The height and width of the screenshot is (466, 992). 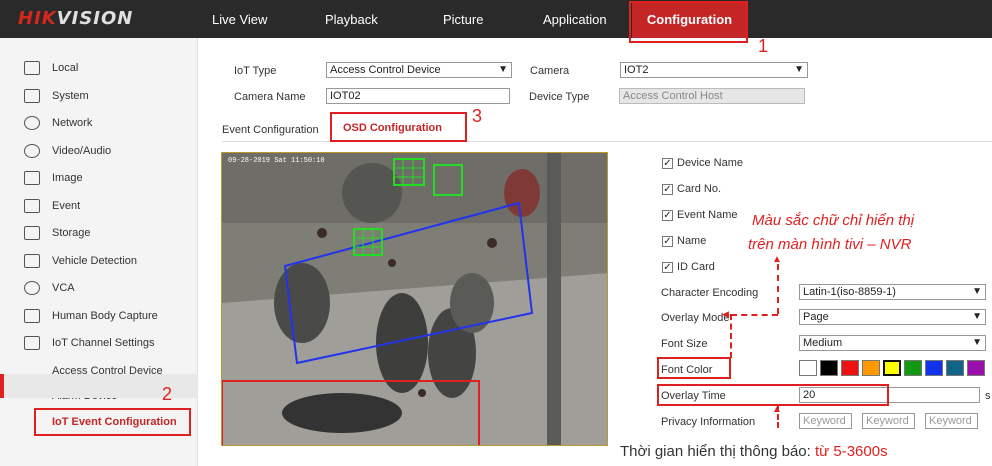 I want to click on font-color-swatch-yellow, so click(x=892, y=368).